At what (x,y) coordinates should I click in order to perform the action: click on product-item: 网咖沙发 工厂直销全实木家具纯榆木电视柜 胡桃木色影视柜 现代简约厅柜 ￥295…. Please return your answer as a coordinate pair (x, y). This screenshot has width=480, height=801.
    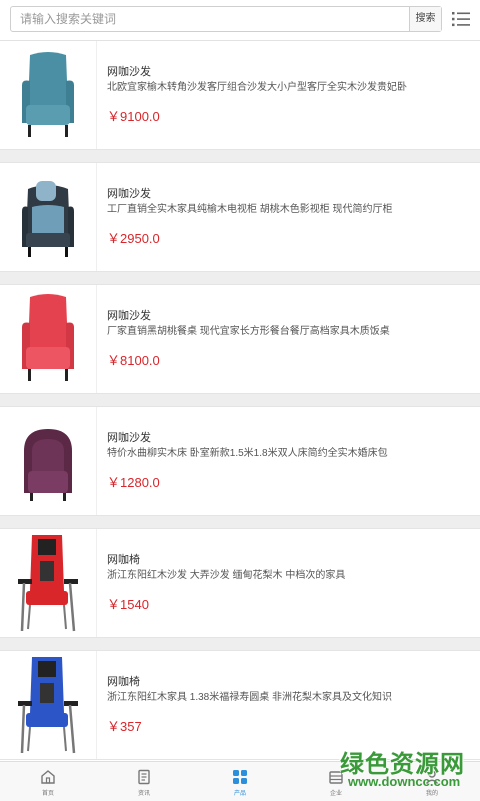
    Looking at the image, I should click on (240, 217).